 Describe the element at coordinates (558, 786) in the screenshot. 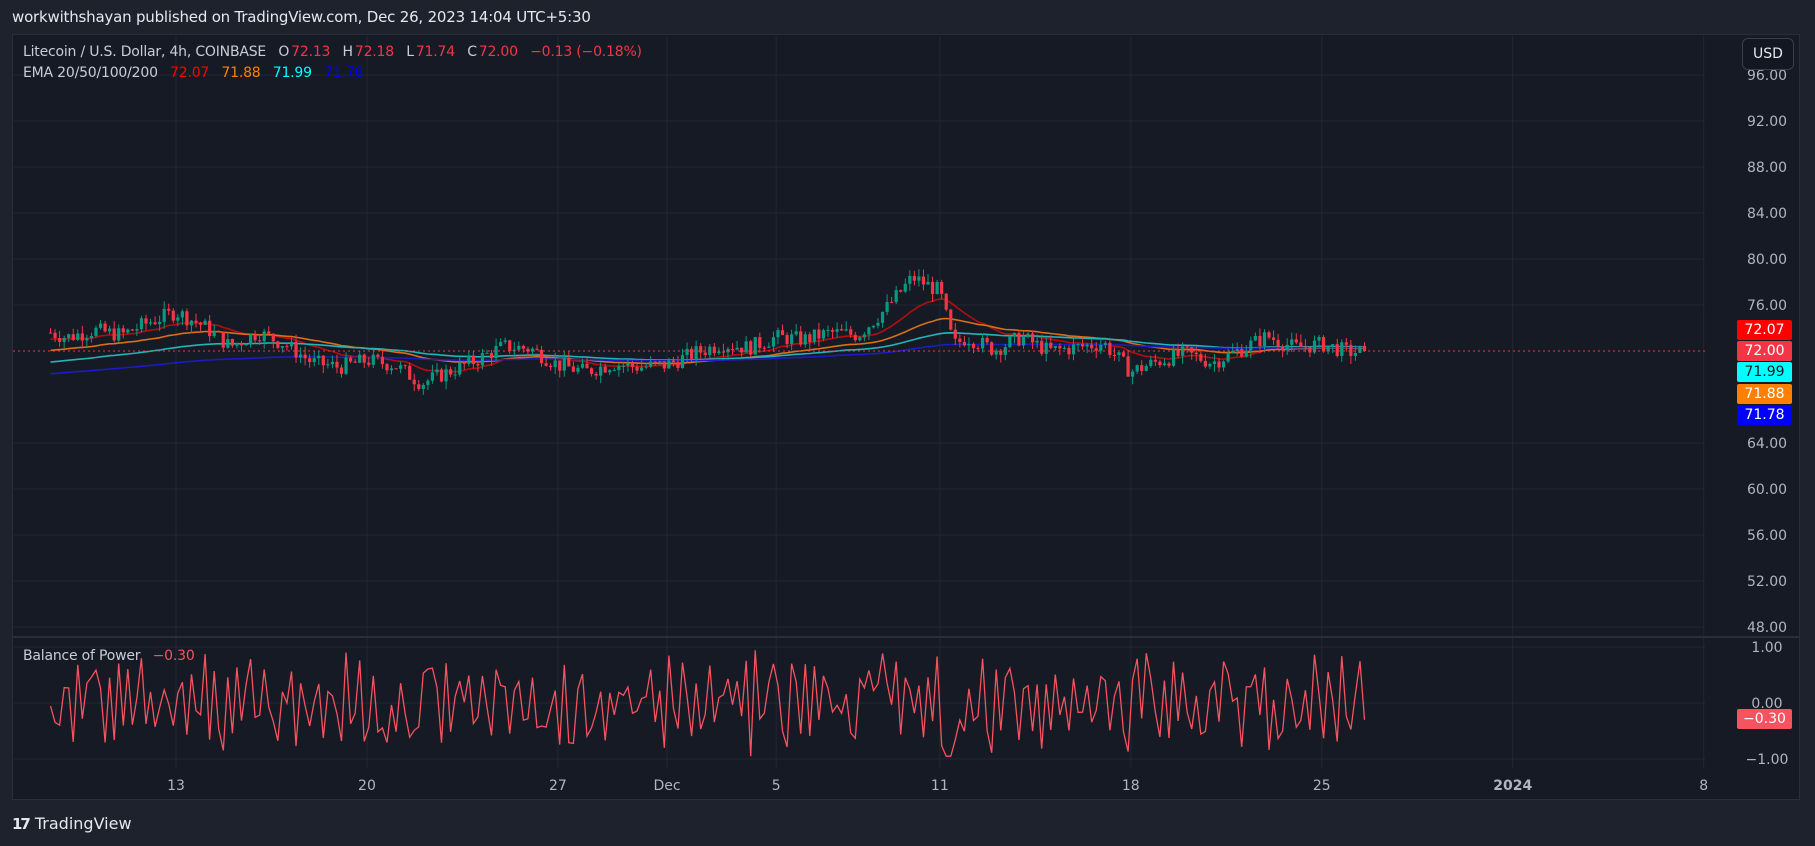

I see `time-tick-label: 27` at that location.